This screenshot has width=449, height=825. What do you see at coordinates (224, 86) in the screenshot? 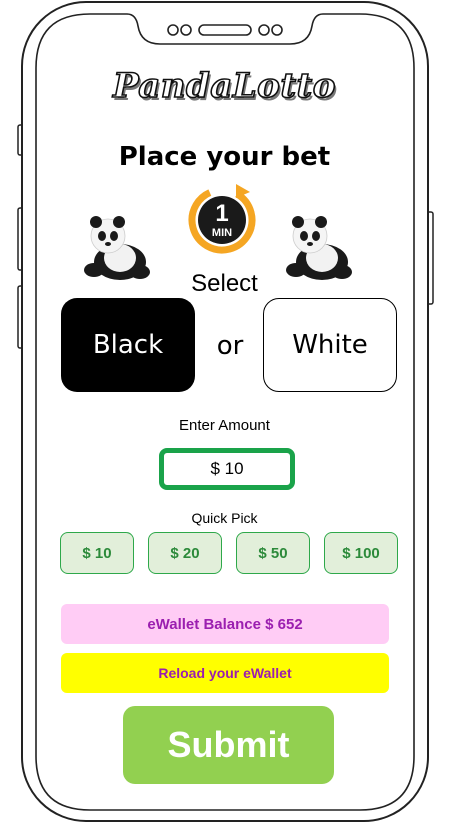
I see `app-logo: PandaLotto` at bounding box center [224, 86].